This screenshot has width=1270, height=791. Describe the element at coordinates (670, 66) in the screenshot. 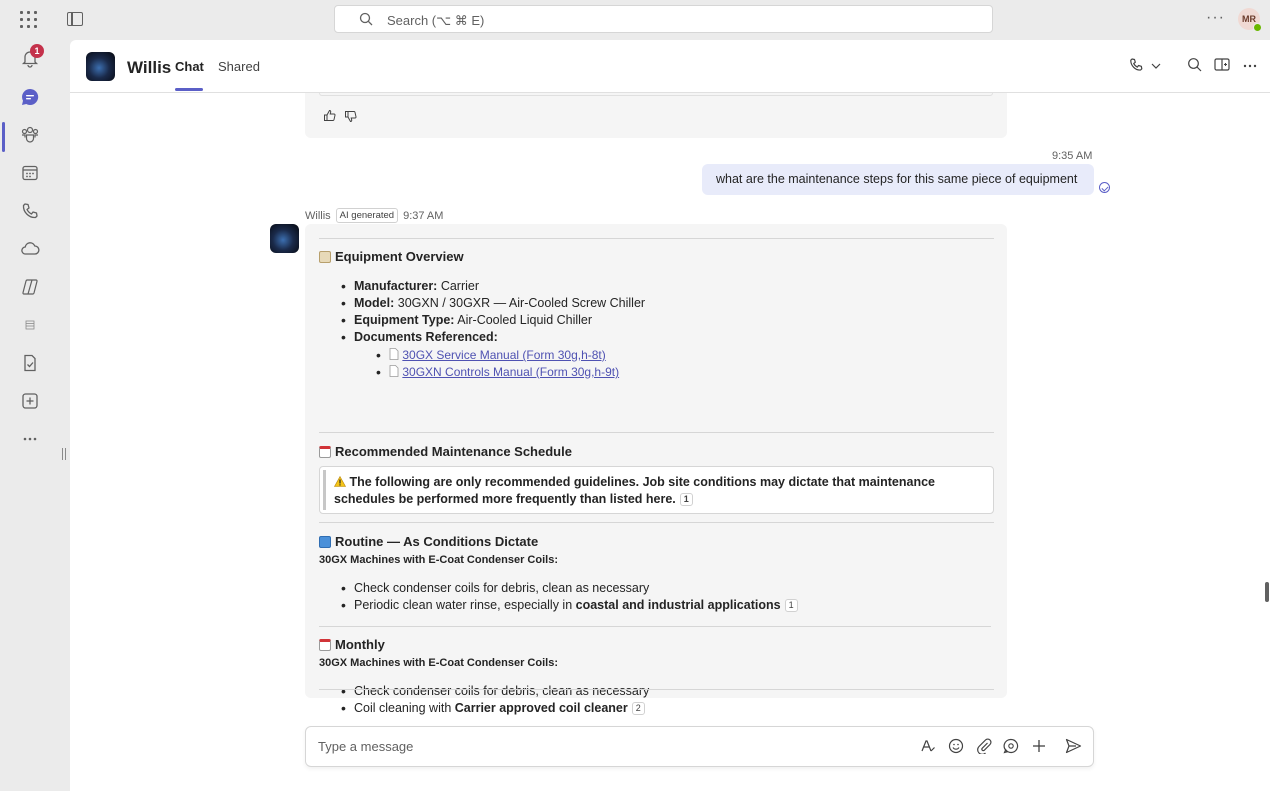

I see `chat-header: Willis Chat Shared` at that location.